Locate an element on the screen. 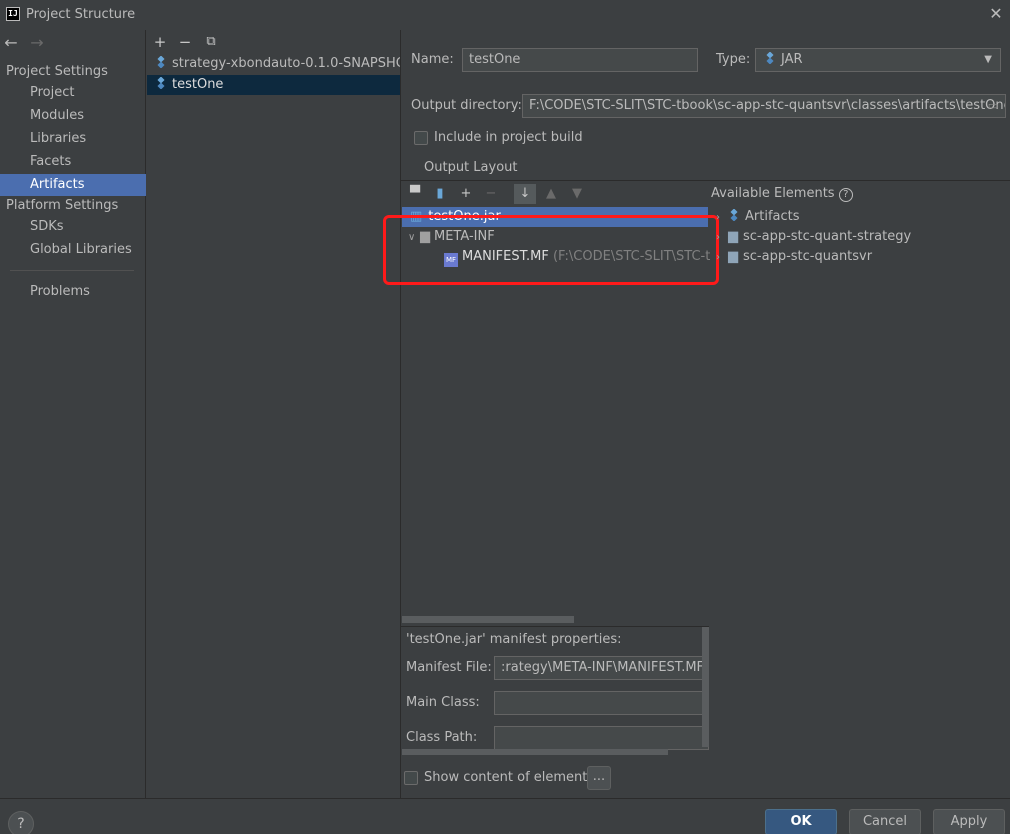  create-directory-icon: ▀ is located at coordinates (415, 194).